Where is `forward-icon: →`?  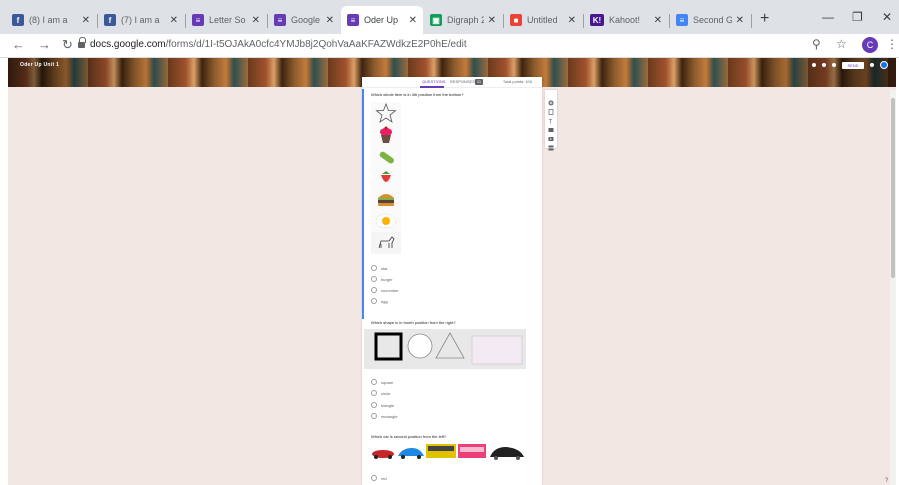 forward-icon: → is located at coordinates (44, 44).